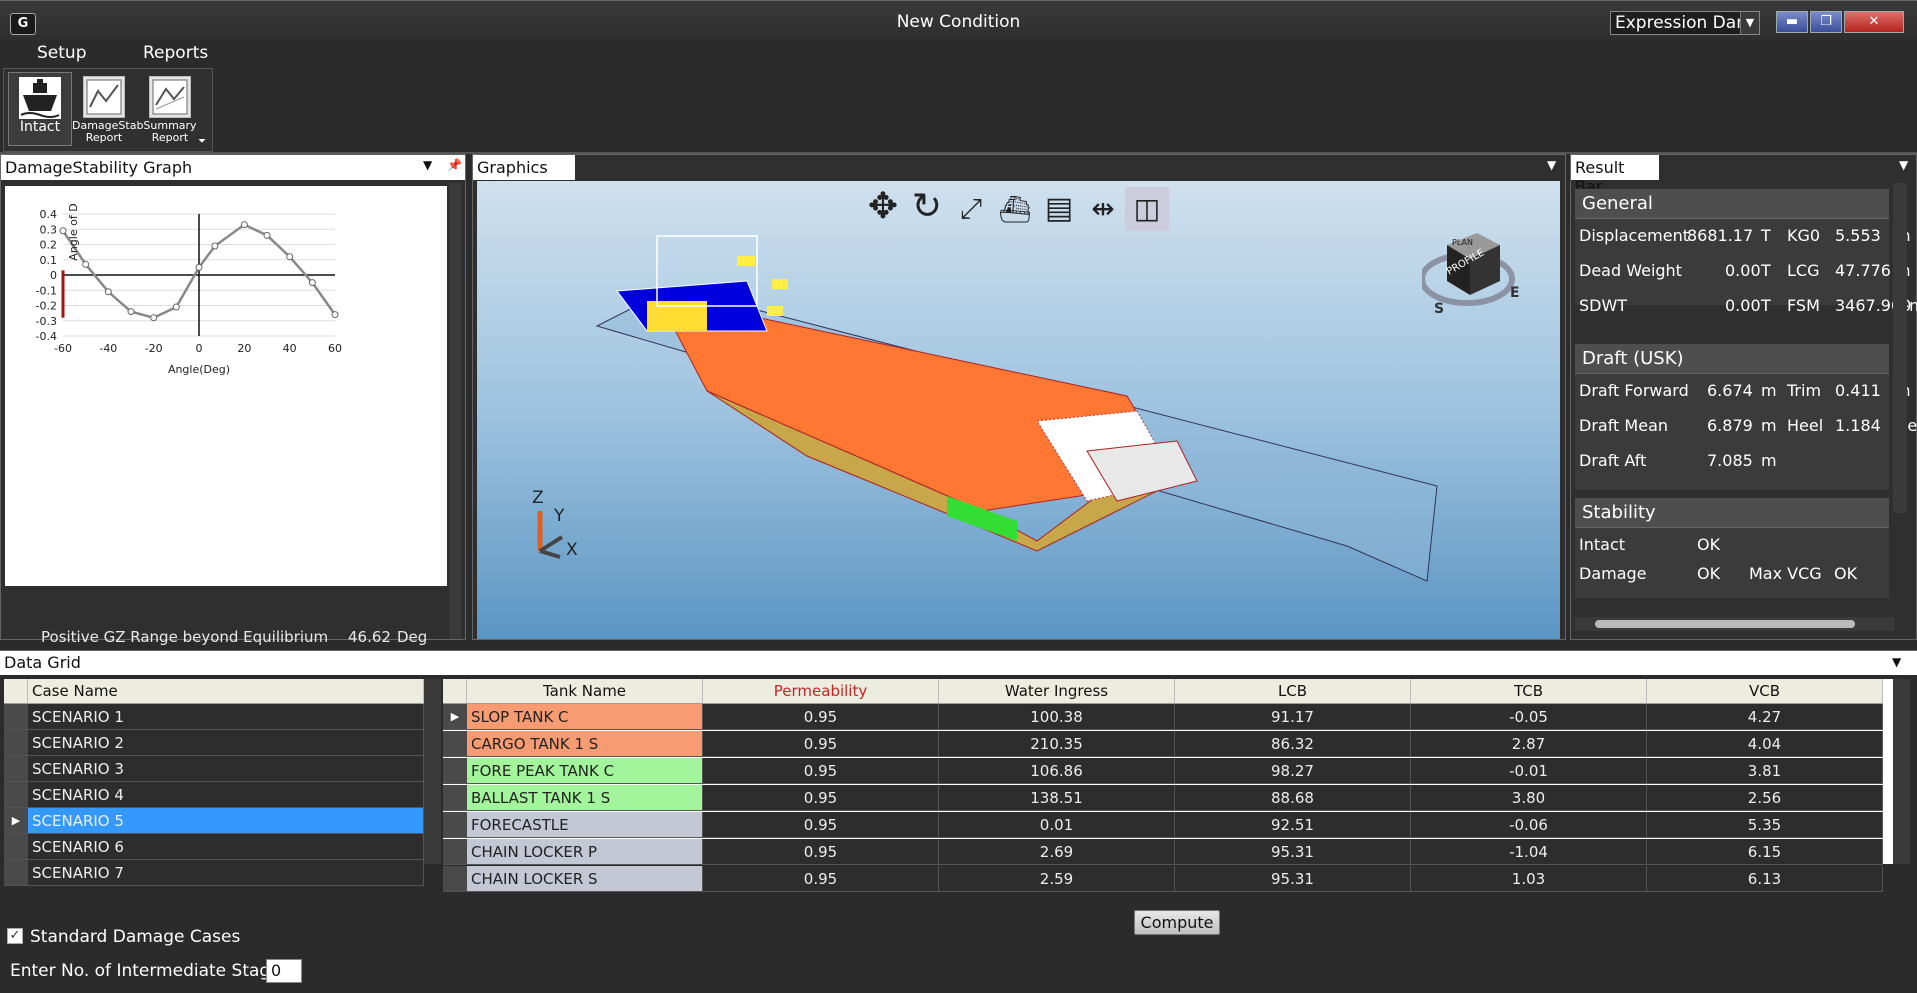 This screenshot has height=993, width=1917. I want to click on tank-value-cell: 106.86, so click(1057, 771).